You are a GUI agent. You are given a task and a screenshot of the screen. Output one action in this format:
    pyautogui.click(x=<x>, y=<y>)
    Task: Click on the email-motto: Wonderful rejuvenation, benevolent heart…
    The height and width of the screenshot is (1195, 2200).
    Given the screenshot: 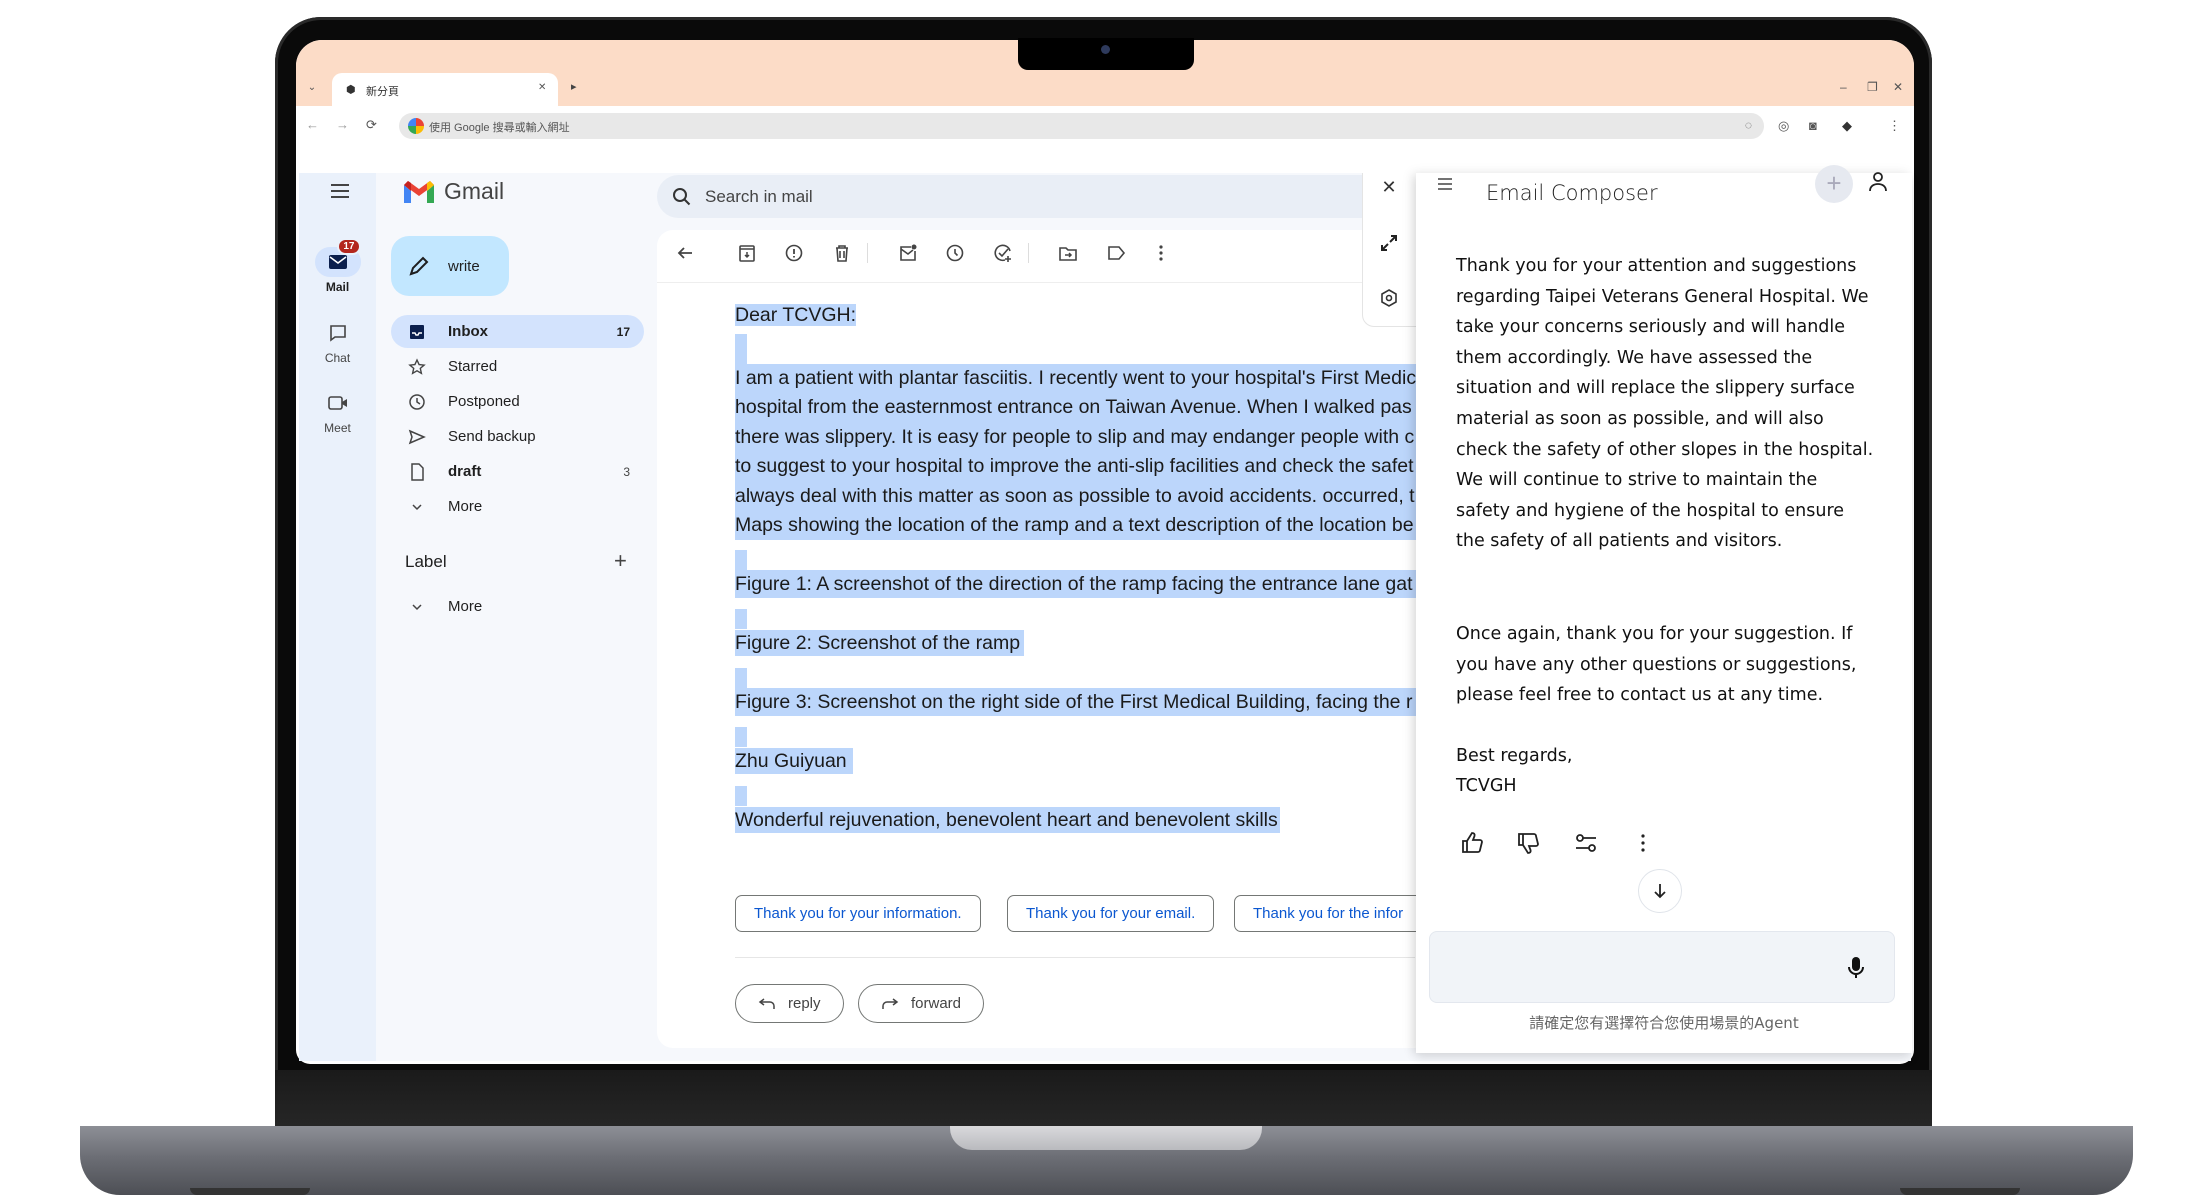 What is the action you would take?
    pyautogui.click(x=1007, y=820)
    